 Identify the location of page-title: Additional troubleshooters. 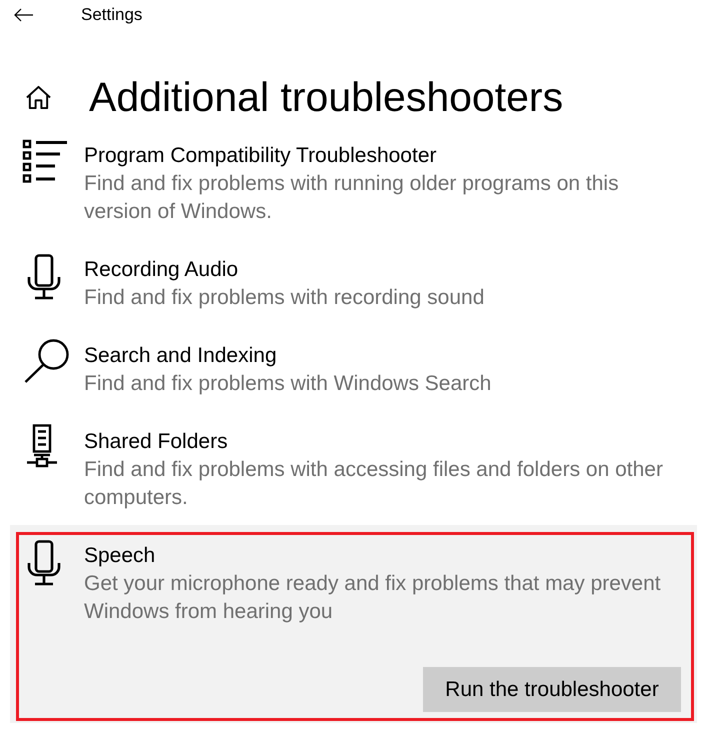
(326, 97).